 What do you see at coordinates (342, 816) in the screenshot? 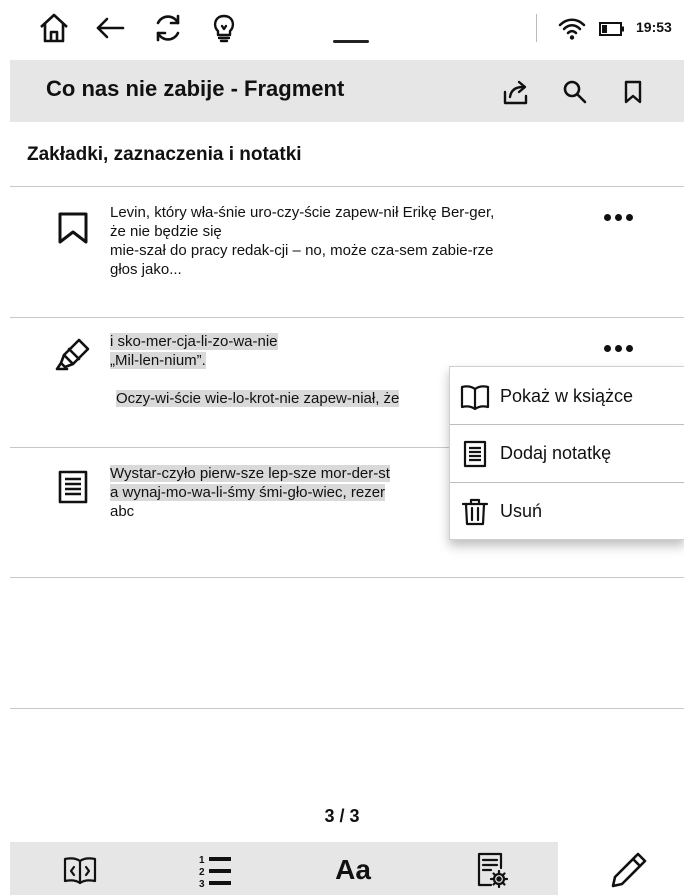
I see `page-indicator: 3 / 3` at bounding box center [342, 816].